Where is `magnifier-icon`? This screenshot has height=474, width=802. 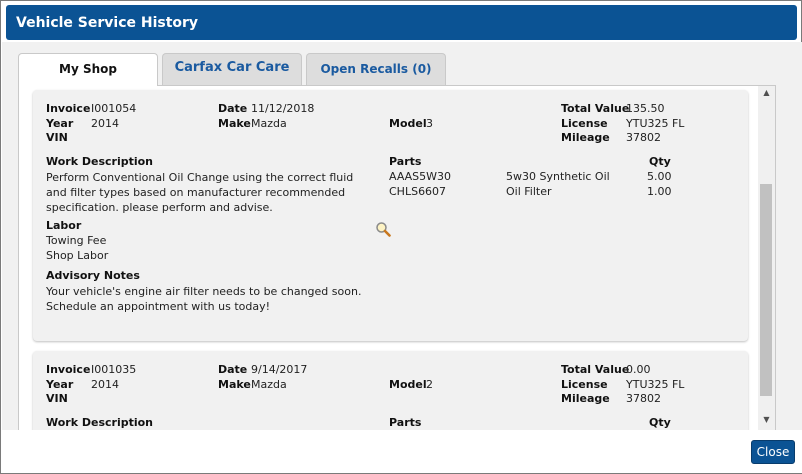
magnifier-icon is located at coordinates (383, 229).